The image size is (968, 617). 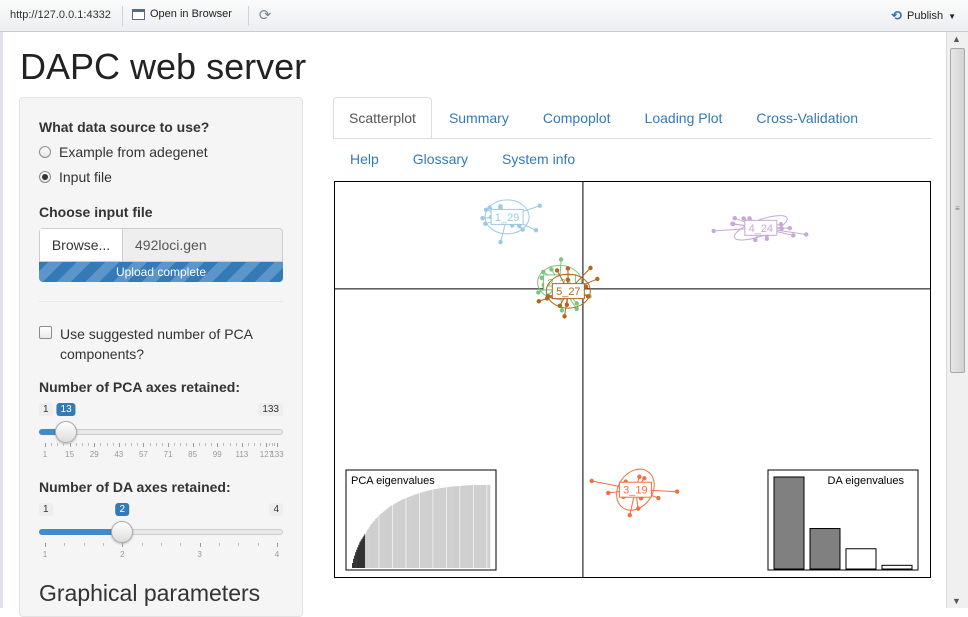 What do you see at coordinates (202, 245) in the screenshot?
I see `file-name-field: 492loci.gen` at bounding box center [202, 245].